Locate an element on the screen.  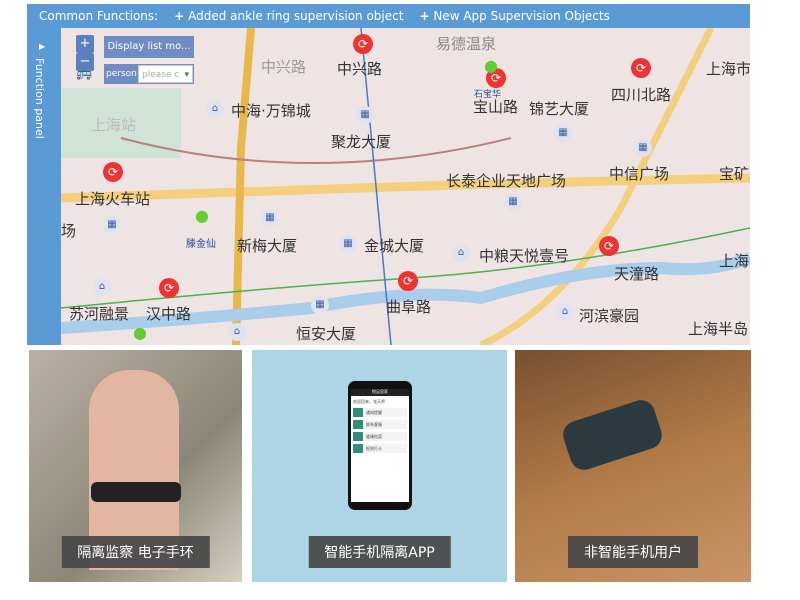
app-title: 悦足居家 is located at coordinates (380, 392).